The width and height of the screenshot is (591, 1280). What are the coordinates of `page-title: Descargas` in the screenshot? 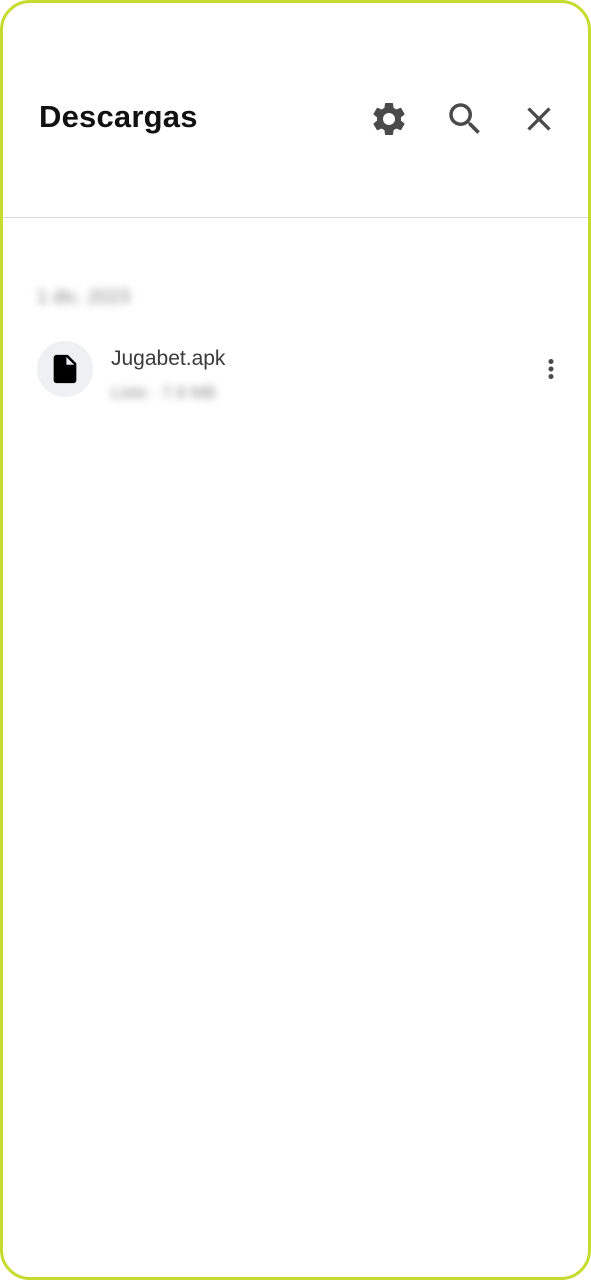 It's located at (118, 116).